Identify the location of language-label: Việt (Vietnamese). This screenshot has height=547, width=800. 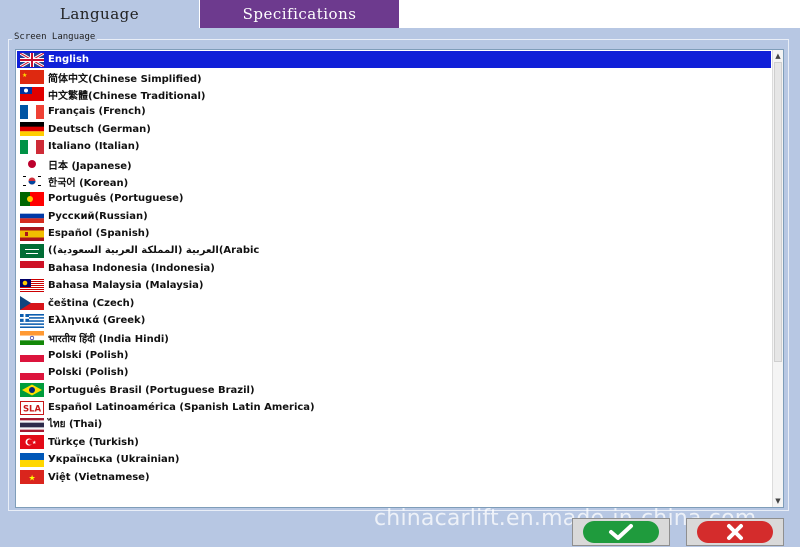
(99, 477).